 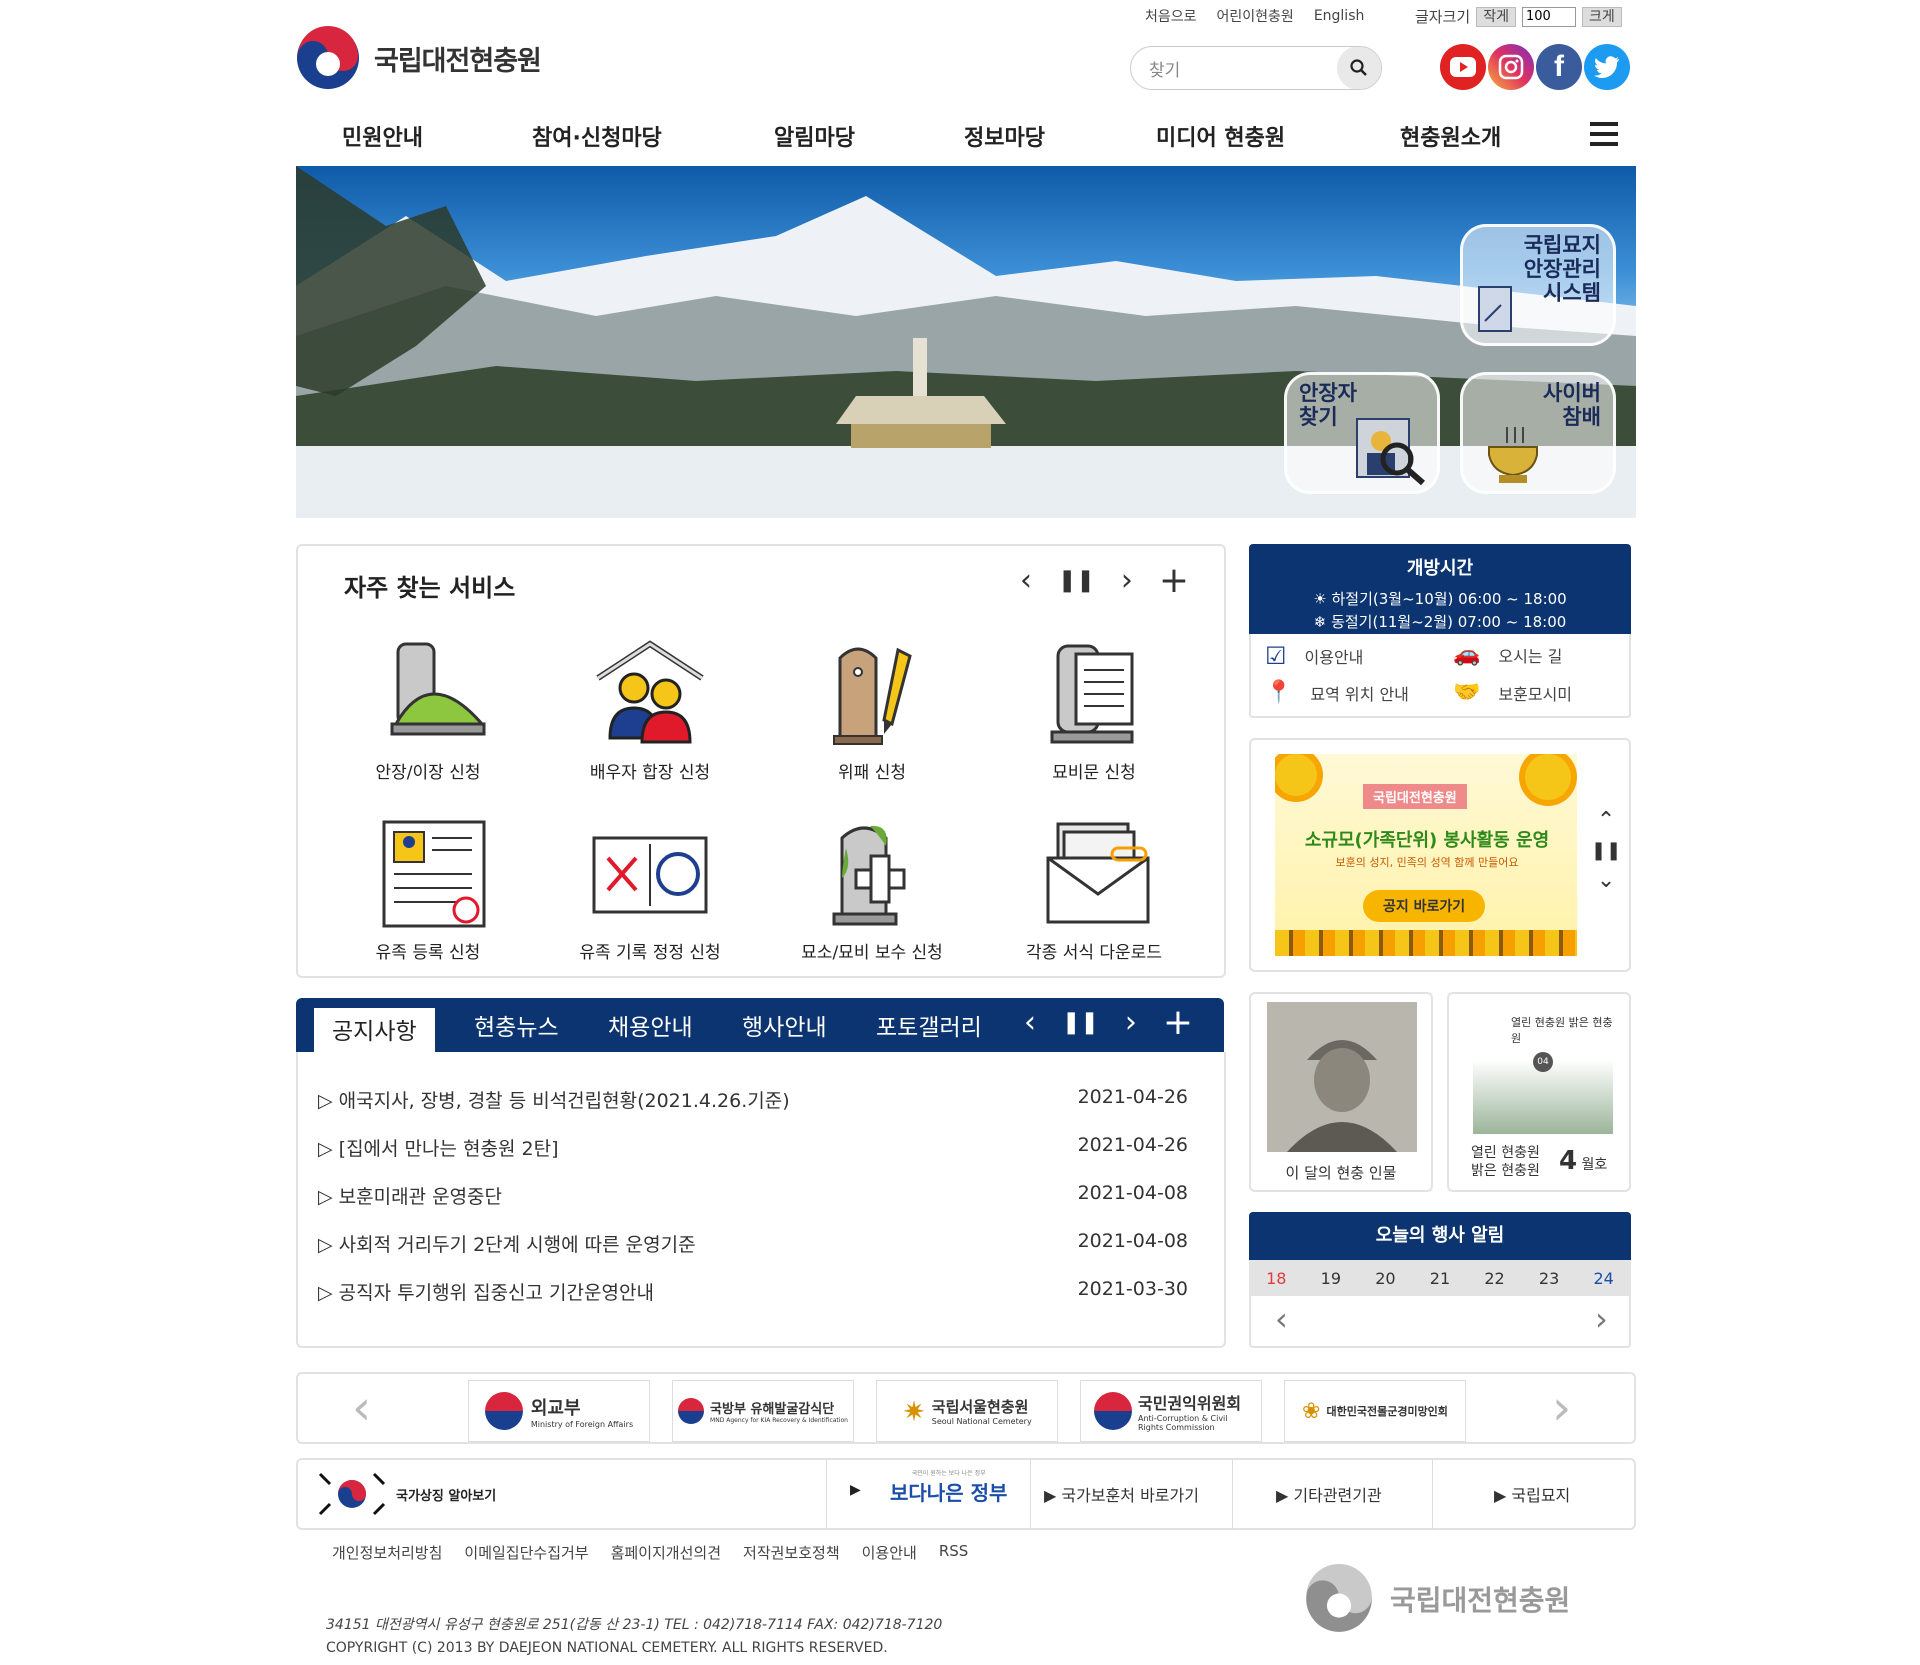 What do you see at coordinates (526, 1552) in the screenshot?
I see `footer-link-email: 이메일집단수집거부` at bounding box center [526, 1552].